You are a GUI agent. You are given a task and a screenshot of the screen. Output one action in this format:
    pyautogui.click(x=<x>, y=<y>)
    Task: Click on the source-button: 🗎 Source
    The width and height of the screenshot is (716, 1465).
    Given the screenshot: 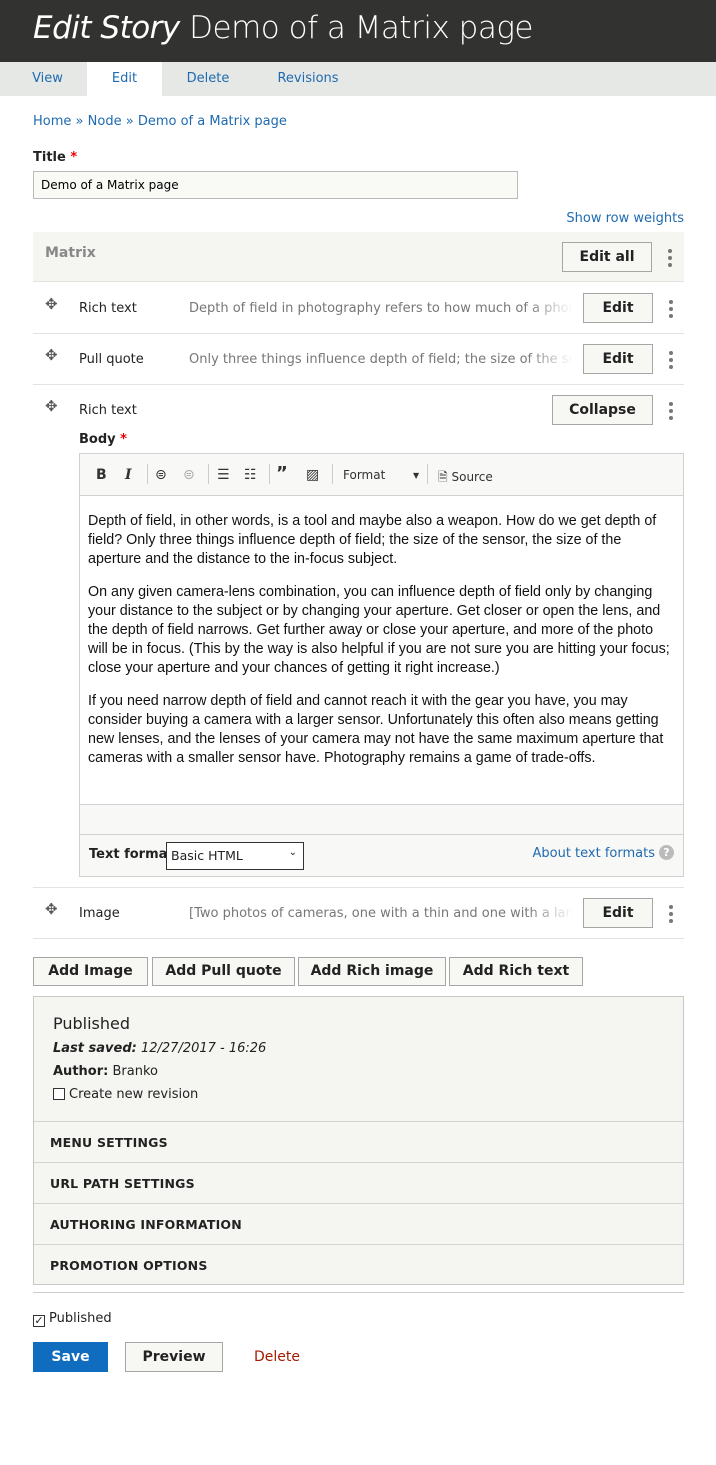 What is the action you would take?
    pyautogui.click(x=465, y=478)
    